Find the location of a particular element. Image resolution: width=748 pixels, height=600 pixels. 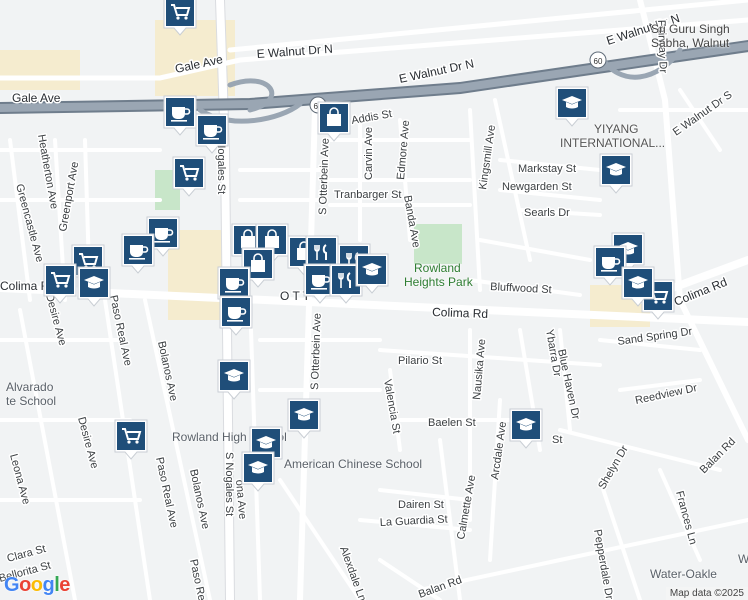

label-edmore-ave: Edmore Ave is located at coordinates (403, 150).